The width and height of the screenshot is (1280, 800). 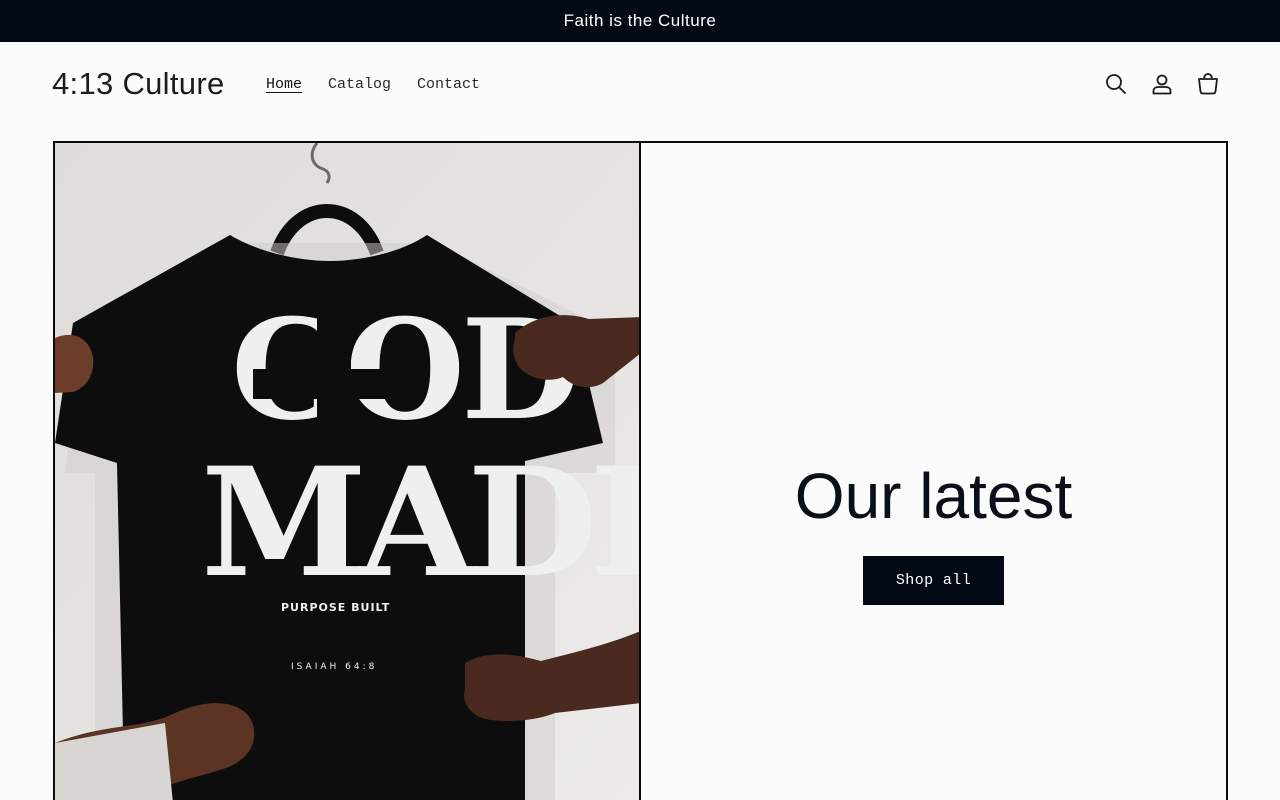 What do you see at coordinates (421, 523) in the screenshot?
I see `svg-text: MADE` at bounding box center [421, 523].